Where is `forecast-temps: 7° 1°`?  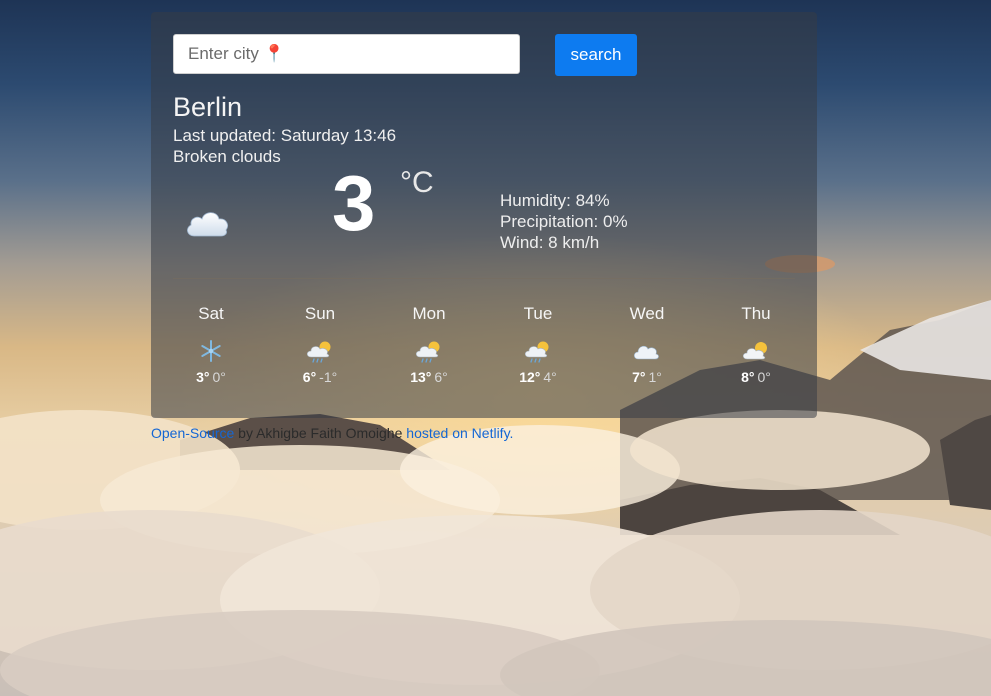 forecast-temps: 7° 1° is located at coordinates (647, 377).